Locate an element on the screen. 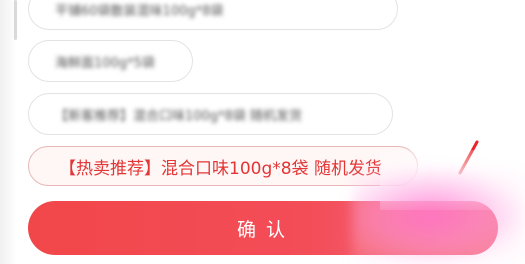 This screenshot has height=264, width=525. confirm-button-label: 确认 is located at coordinates (265, 229).